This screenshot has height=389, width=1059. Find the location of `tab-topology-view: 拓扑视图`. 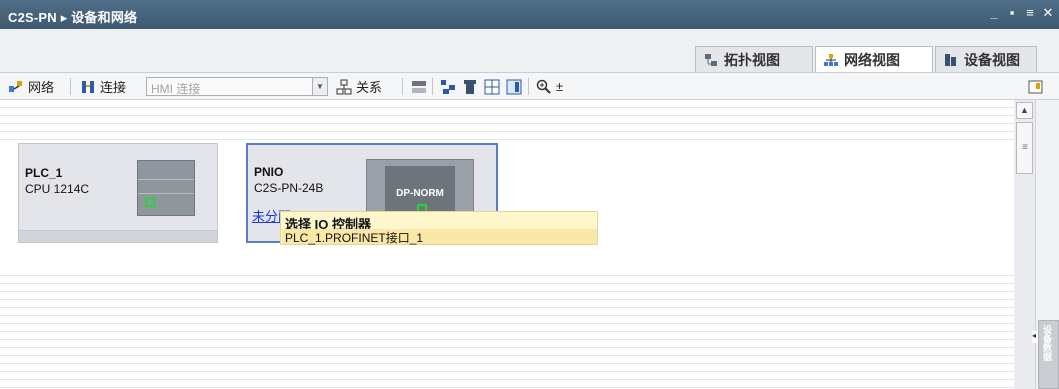

tab-topology-view: 拓扑视图 is located at coordinates (754, 59).